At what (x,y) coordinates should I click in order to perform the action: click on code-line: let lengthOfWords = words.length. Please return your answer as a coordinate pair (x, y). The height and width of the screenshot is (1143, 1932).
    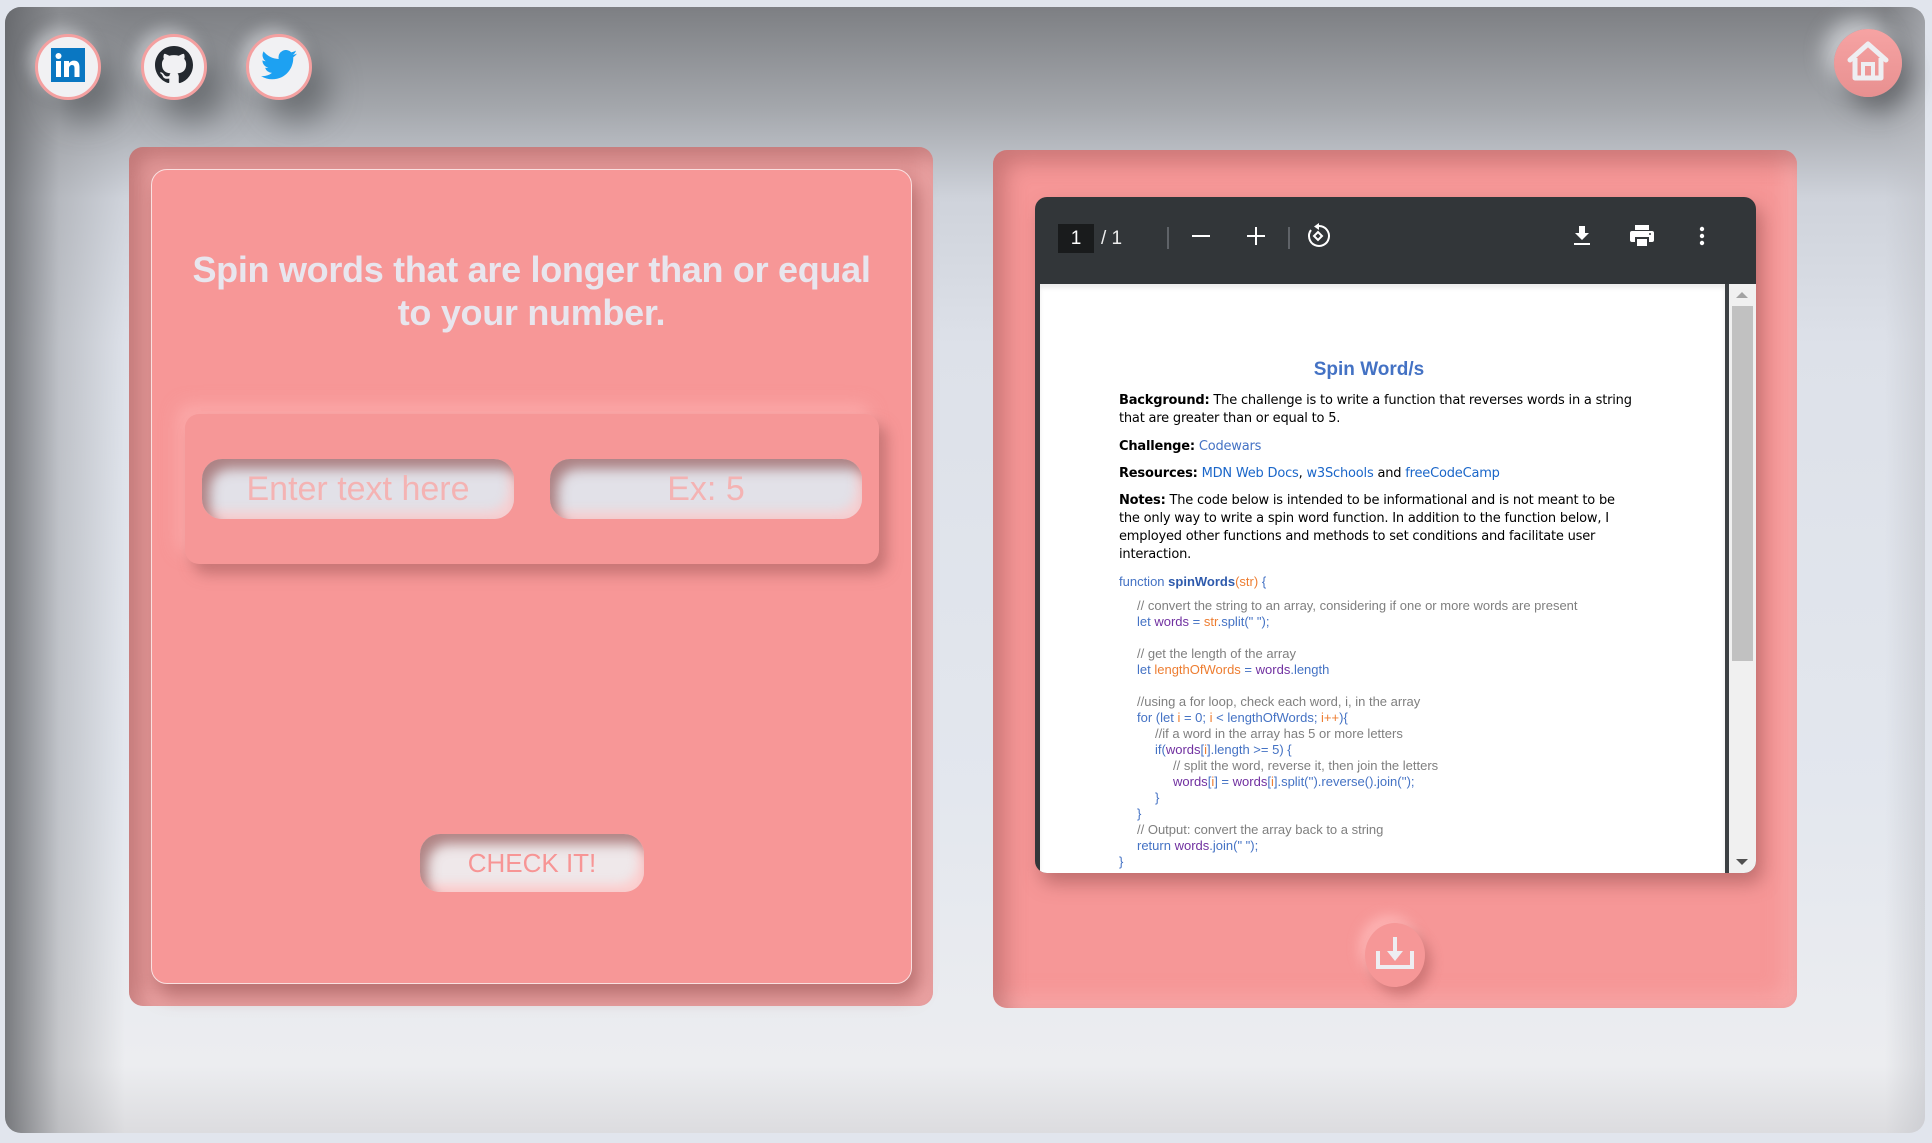
    Looking at the image, I should click on (1233, 670).